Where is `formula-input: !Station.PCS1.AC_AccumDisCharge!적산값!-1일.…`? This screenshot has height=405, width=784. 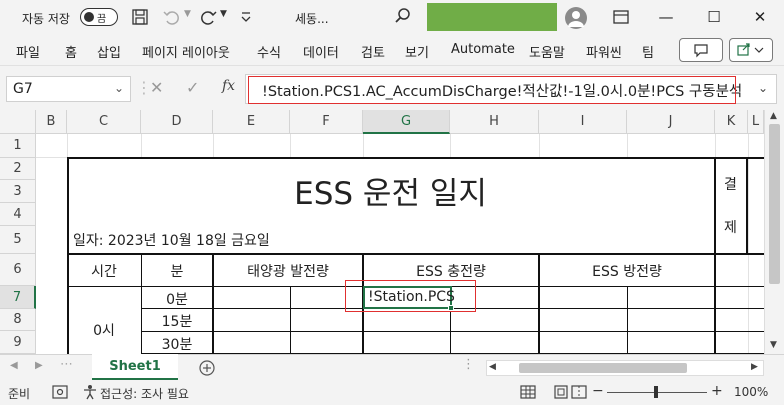
formula-input: !Station.PCS1.AC_AccumDisCharge!적산값!-1일.… is located at coordinates (511, 89).